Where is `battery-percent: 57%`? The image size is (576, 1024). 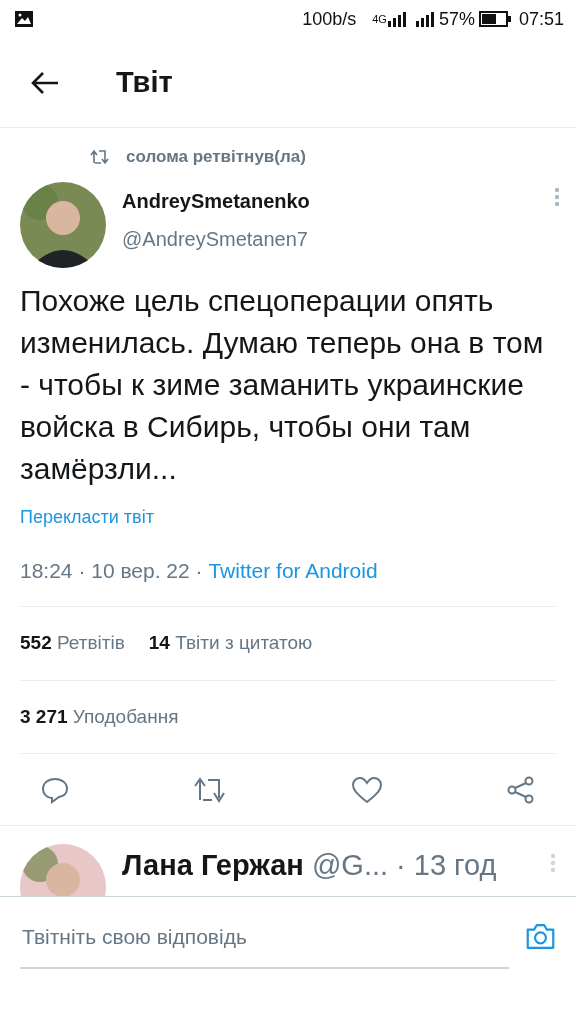 battery-percent: 57% is located at coordinates (456, 19).